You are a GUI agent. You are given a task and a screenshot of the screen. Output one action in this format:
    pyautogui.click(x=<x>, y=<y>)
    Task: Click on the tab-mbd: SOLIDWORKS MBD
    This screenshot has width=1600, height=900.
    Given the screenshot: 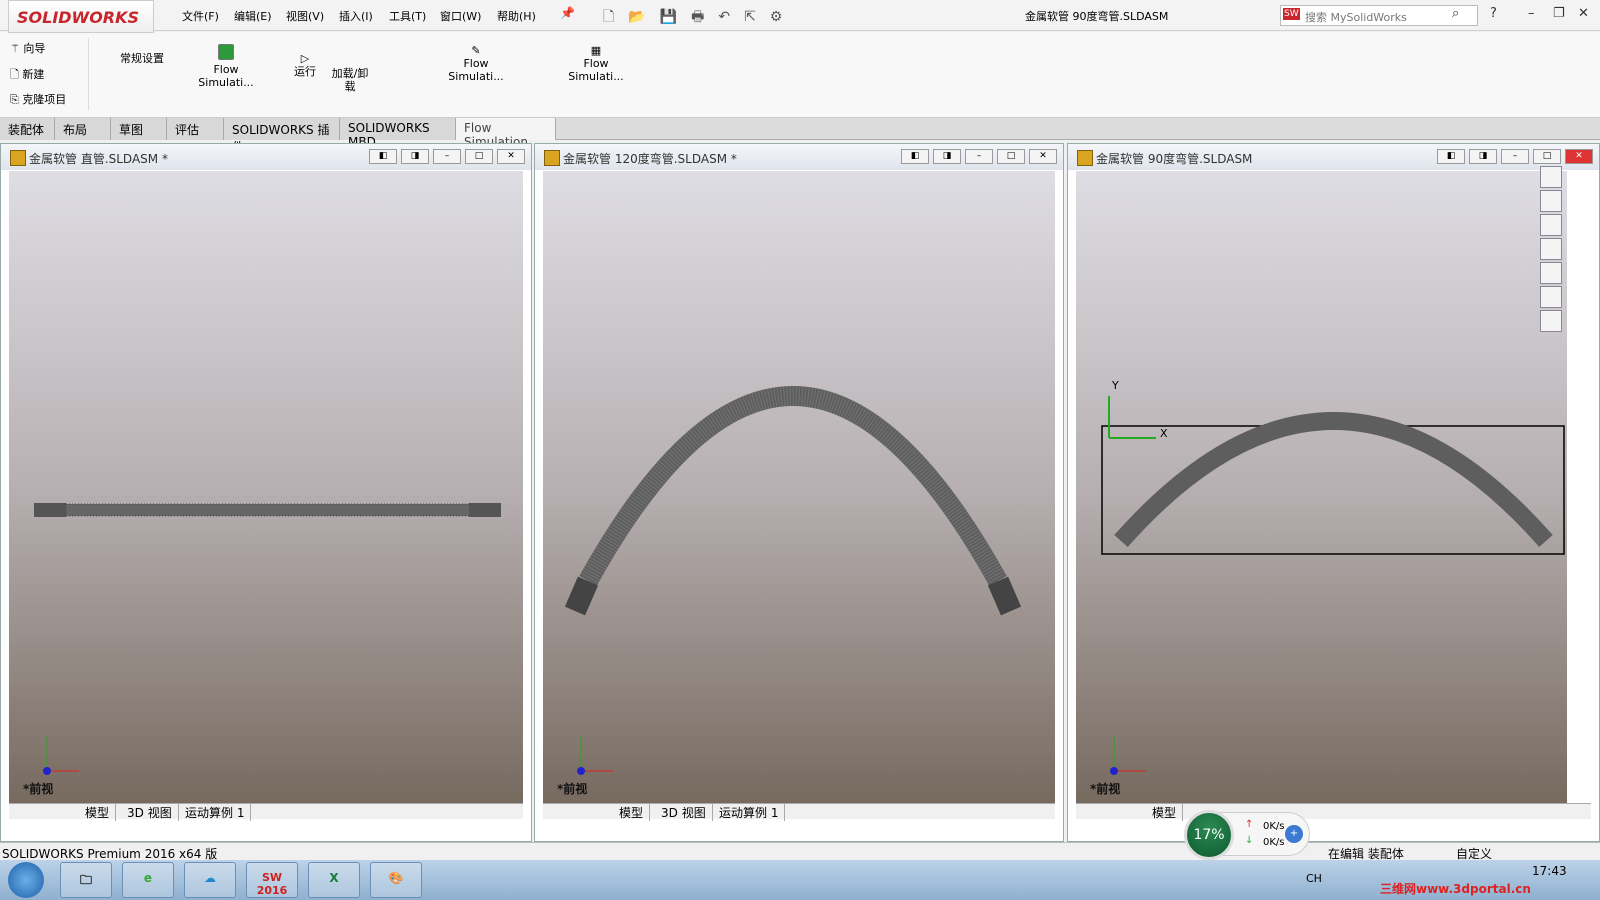 What is the action you would take?
    pyautogui.click(x=398, y=133)
    